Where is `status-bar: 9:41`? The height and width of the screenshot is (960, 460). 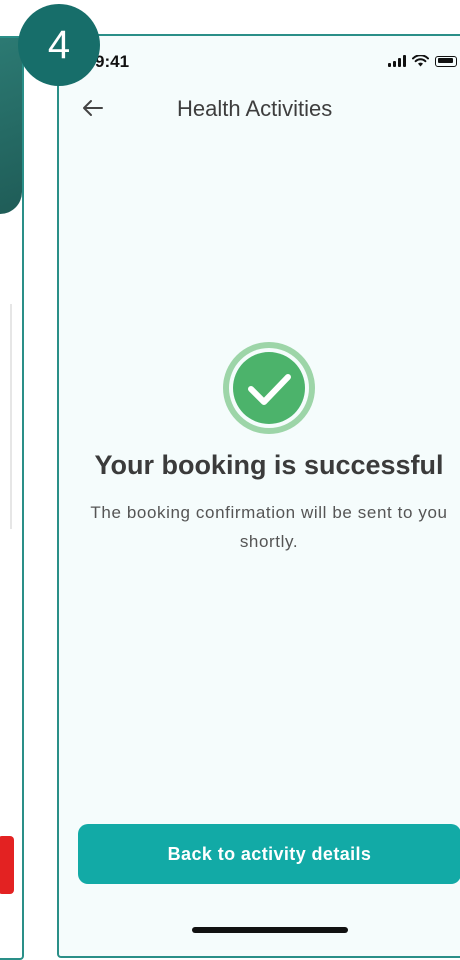
status-bar: 9:41 is located at coordinates (259, 56).